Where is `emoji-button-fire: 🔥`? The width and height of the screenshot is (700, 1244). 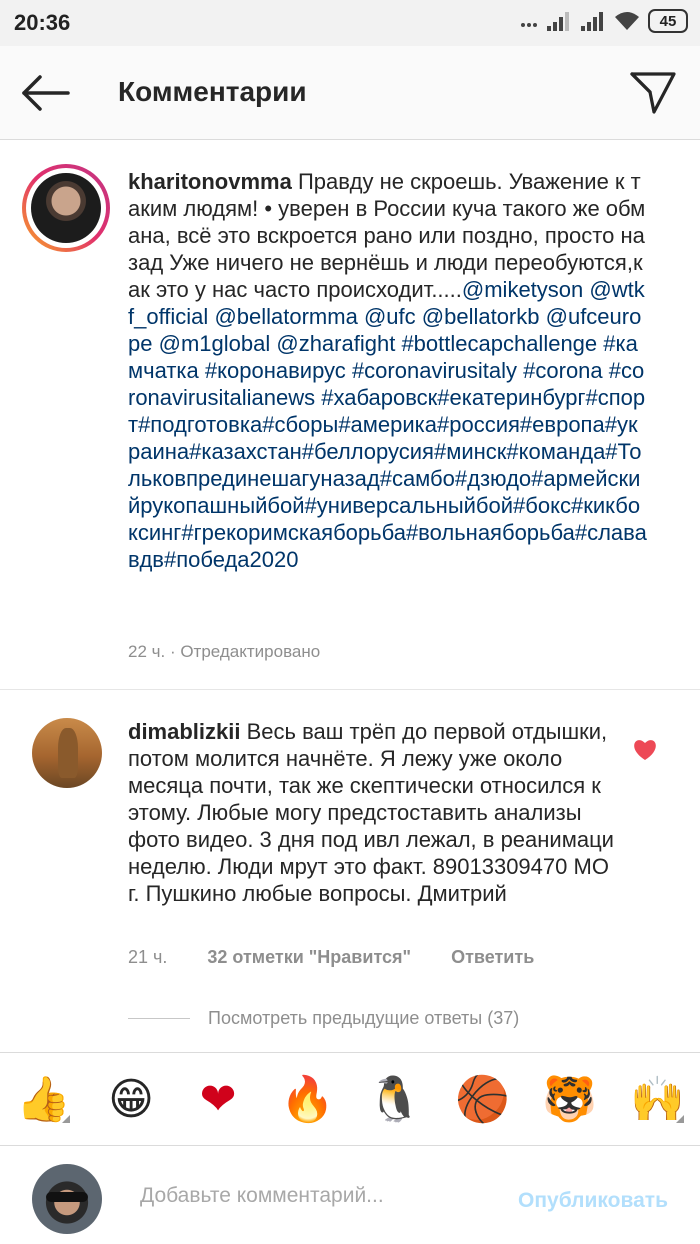
emoji-button-fire: 🔥 is located at coordinates (307, 1100).